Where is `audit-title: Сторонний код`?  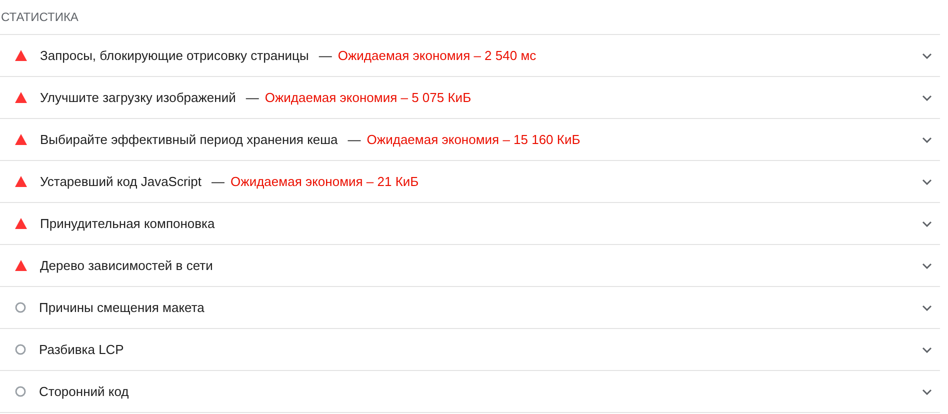
audit-title: Сторонний код is located at coordinates (84, 391).